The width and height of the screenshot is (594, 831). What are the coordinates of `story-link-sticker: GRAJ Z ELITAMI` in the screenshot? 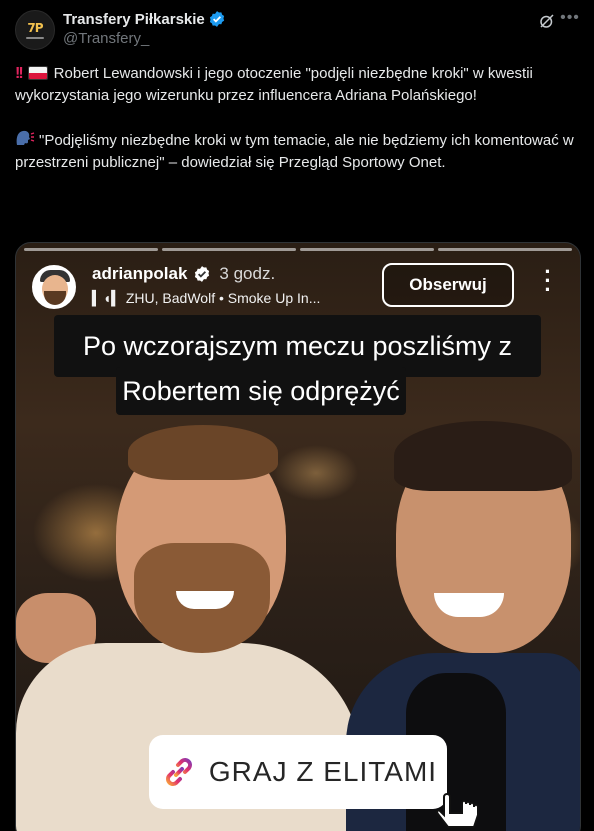 It's located at (298, 772).